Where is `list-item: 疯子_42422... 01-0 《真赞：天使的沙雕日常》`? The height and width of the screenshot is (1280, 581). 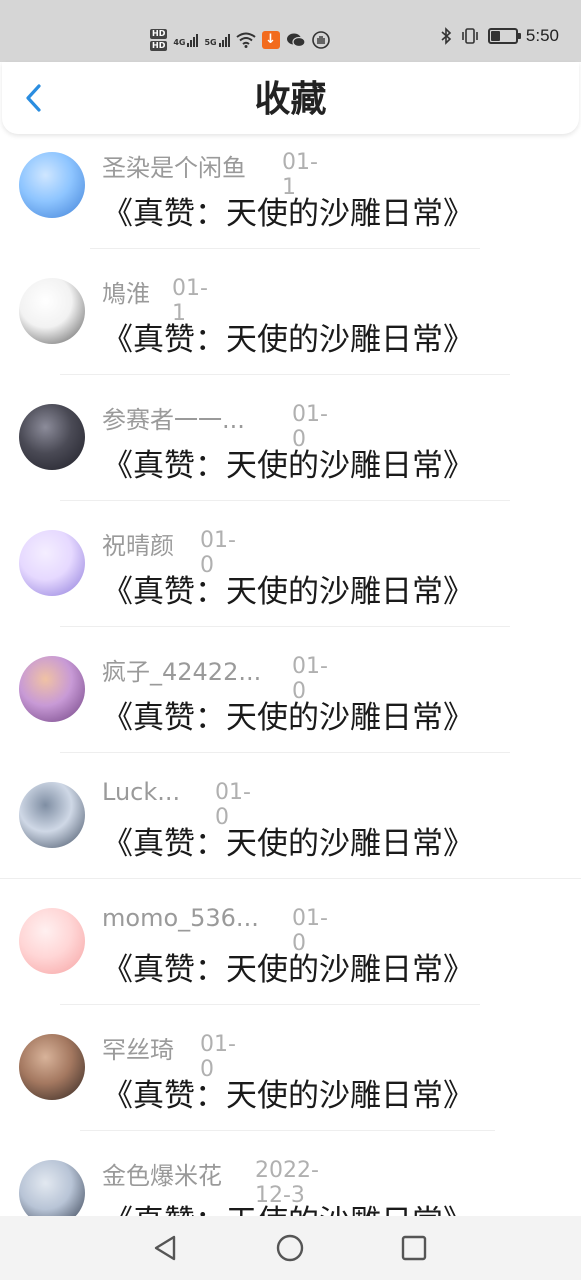 list-item: 疯子_42422... 01-0 《真赞：天使的沙雕日常》 is located at coordinates (290, 707).